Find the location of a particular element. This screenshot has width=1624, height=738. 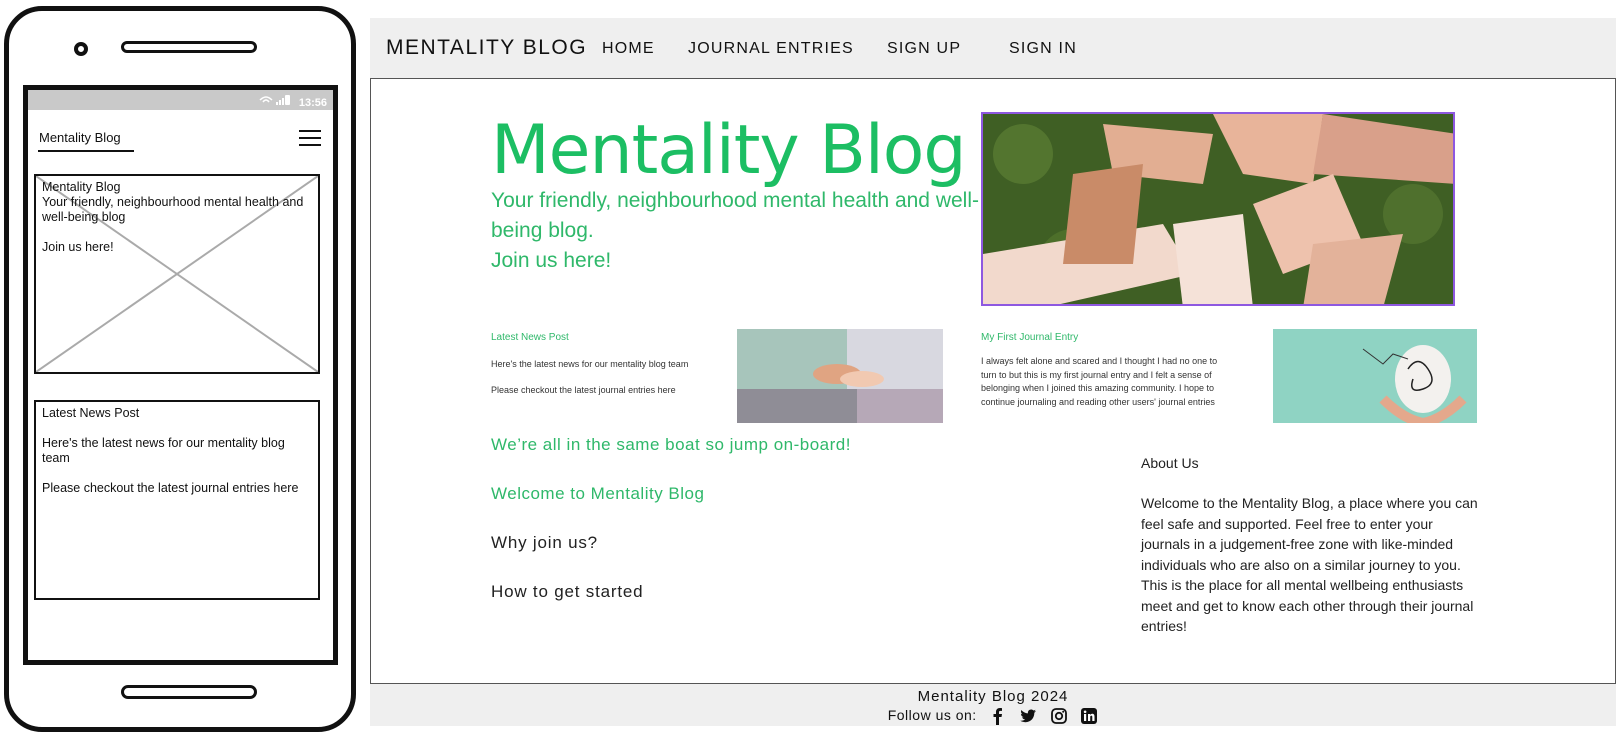

hero-title: Mentality Blog is located at coordinates (729, 150).